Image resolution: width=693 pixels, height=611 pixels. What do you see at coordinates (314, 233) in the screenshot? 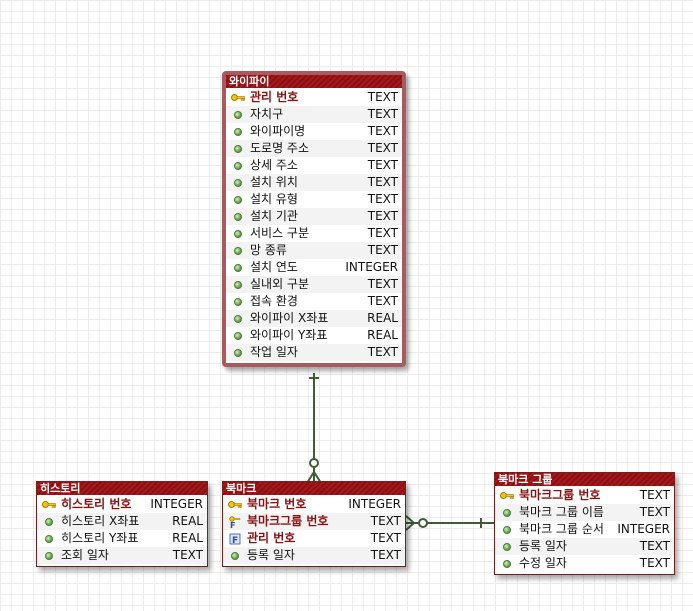
I see `column-row: 서비스 구분 TEXT` at bounding box center [314, 233].